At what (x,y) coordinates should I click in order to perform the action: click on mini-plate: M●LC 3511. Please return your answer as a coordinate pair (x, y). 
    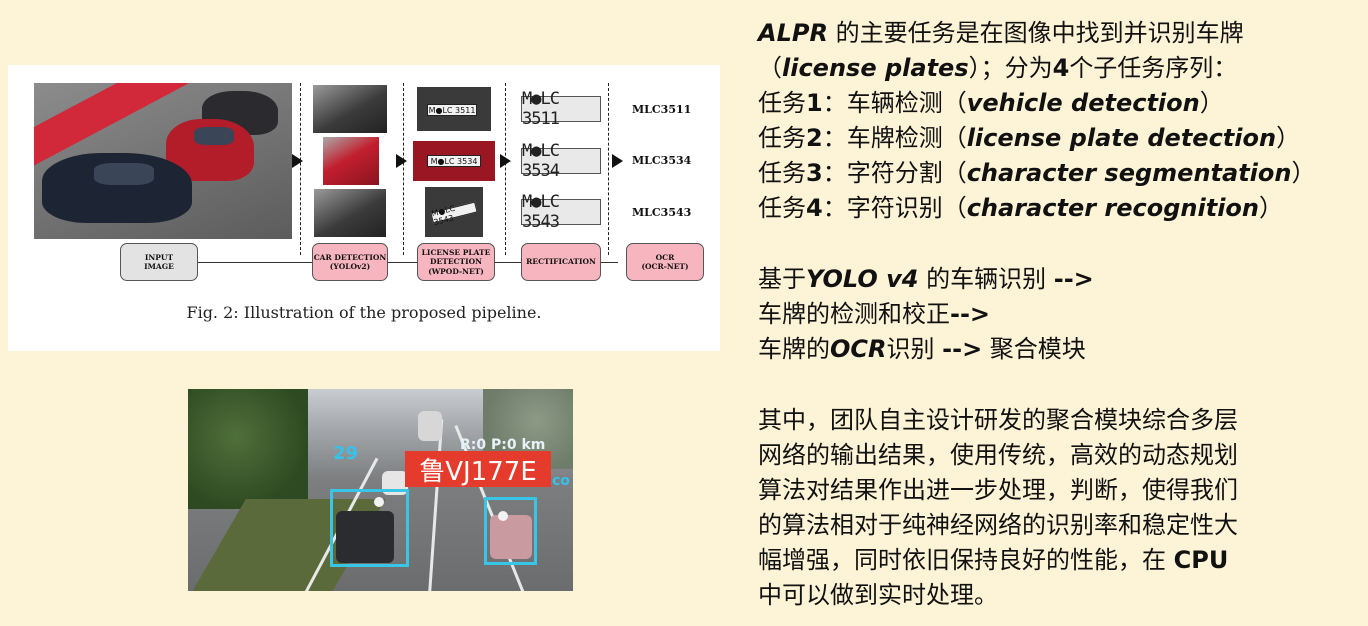
    Looking at the image, I should click on (452, 110).